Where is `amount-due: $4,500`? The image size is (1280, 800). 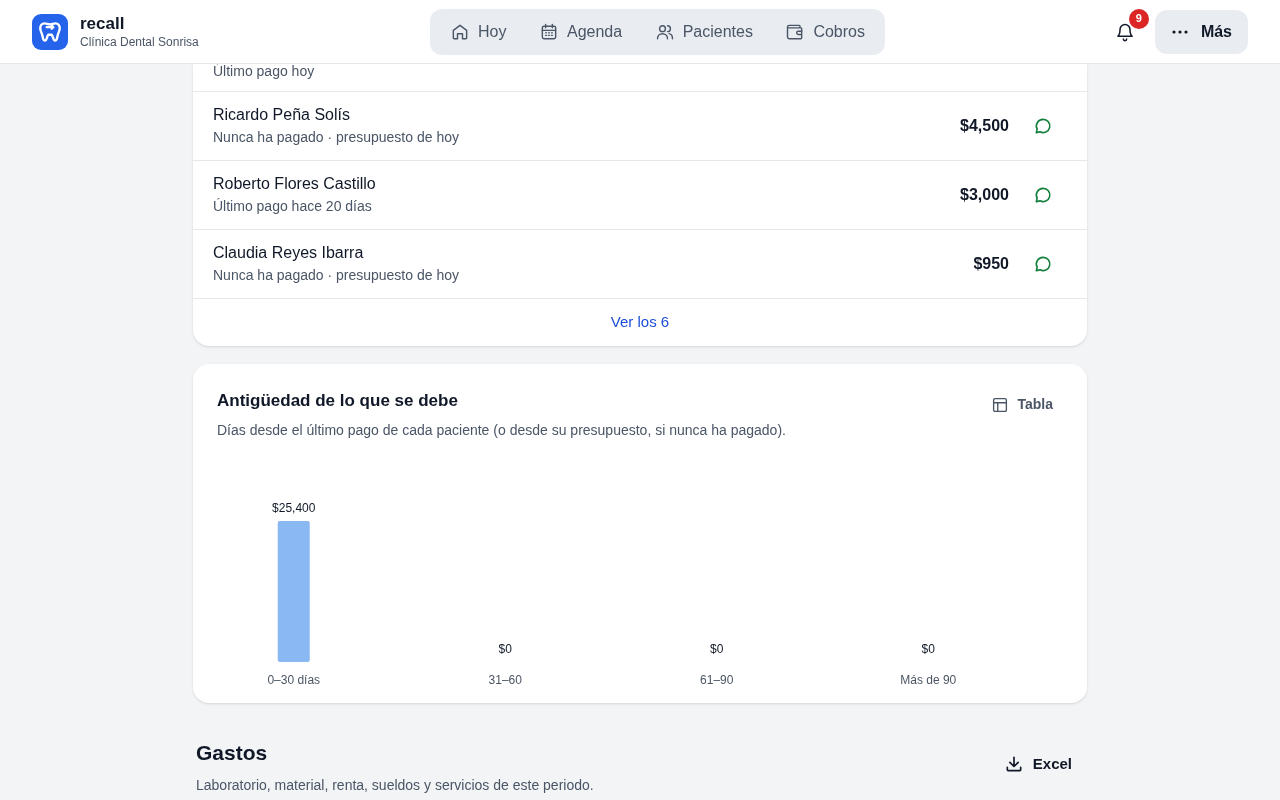
amount-due: $4,500 is located at coordinates (984, 126).